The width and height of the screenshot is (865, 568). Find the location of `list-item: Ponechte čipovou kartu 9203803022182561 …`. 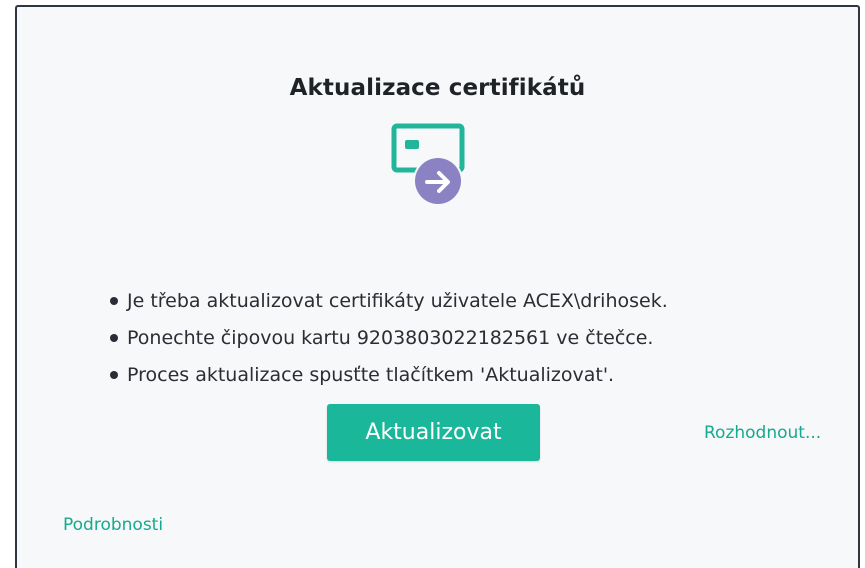

list-item: Ponechte čipovou kartu 9203803022182561 … is located at coordinates (389, 338).